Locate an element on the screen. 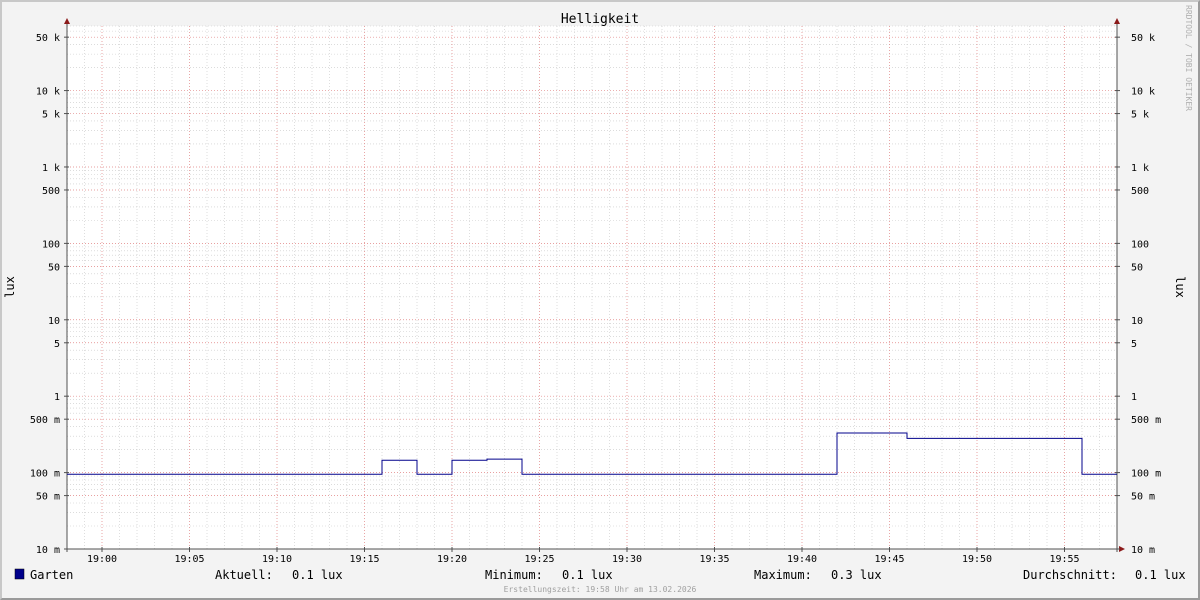 The height and width of the screenshot is (600, 1200). y-tick-label-left: 100 m is located at coordinates (45, 474).